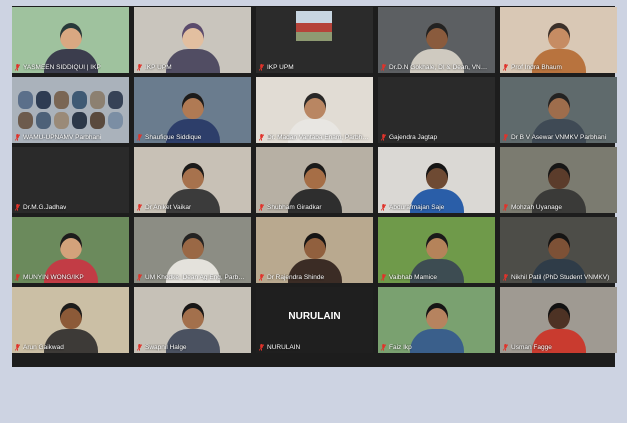 The image size is (627, 423). I want to click on participant-name: Abdurafmajan Saje, so click(417, 207).